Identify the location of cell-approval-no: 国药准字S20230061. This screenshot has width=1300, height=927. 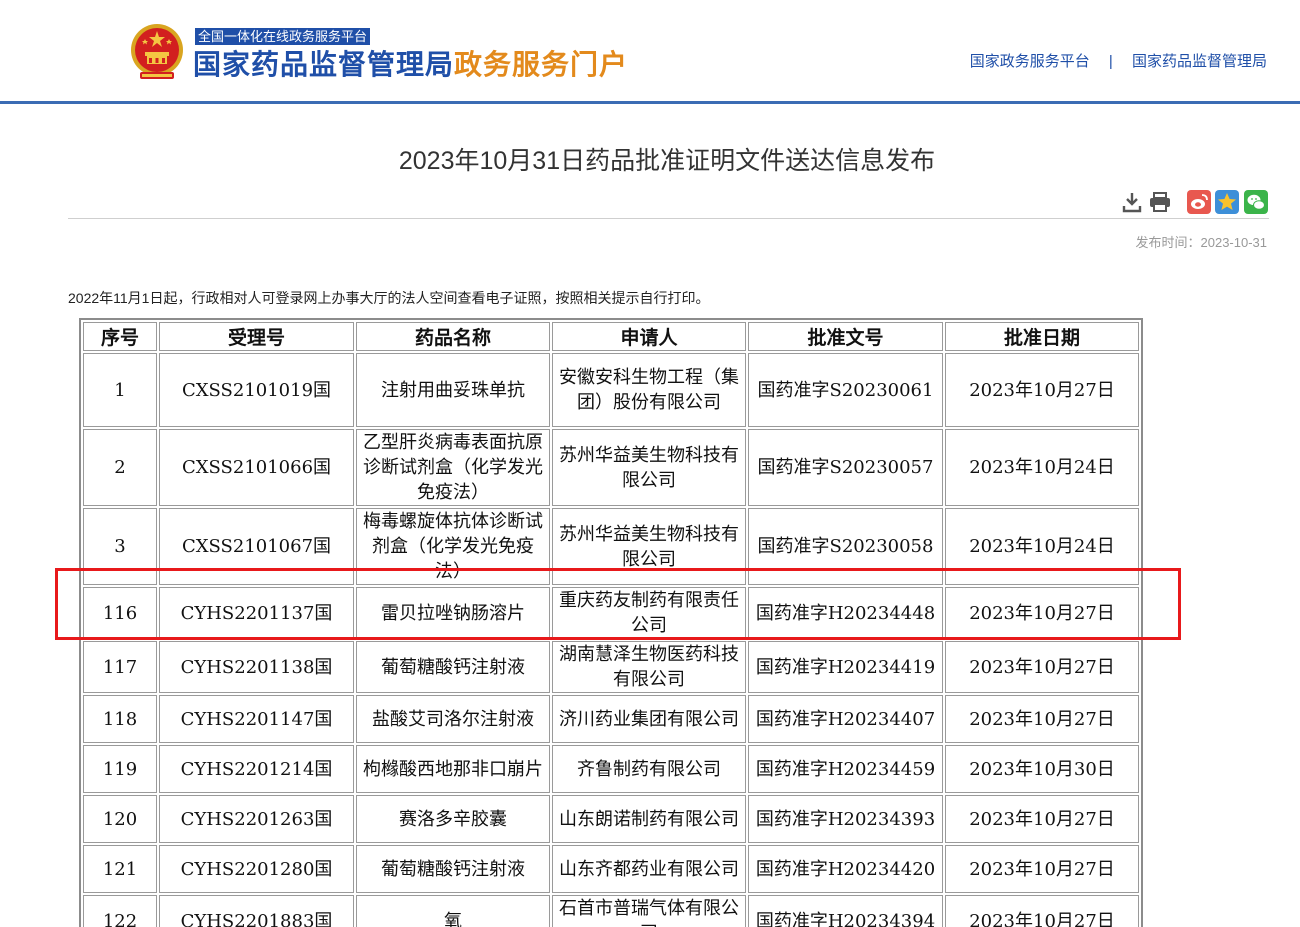
(845, 390).